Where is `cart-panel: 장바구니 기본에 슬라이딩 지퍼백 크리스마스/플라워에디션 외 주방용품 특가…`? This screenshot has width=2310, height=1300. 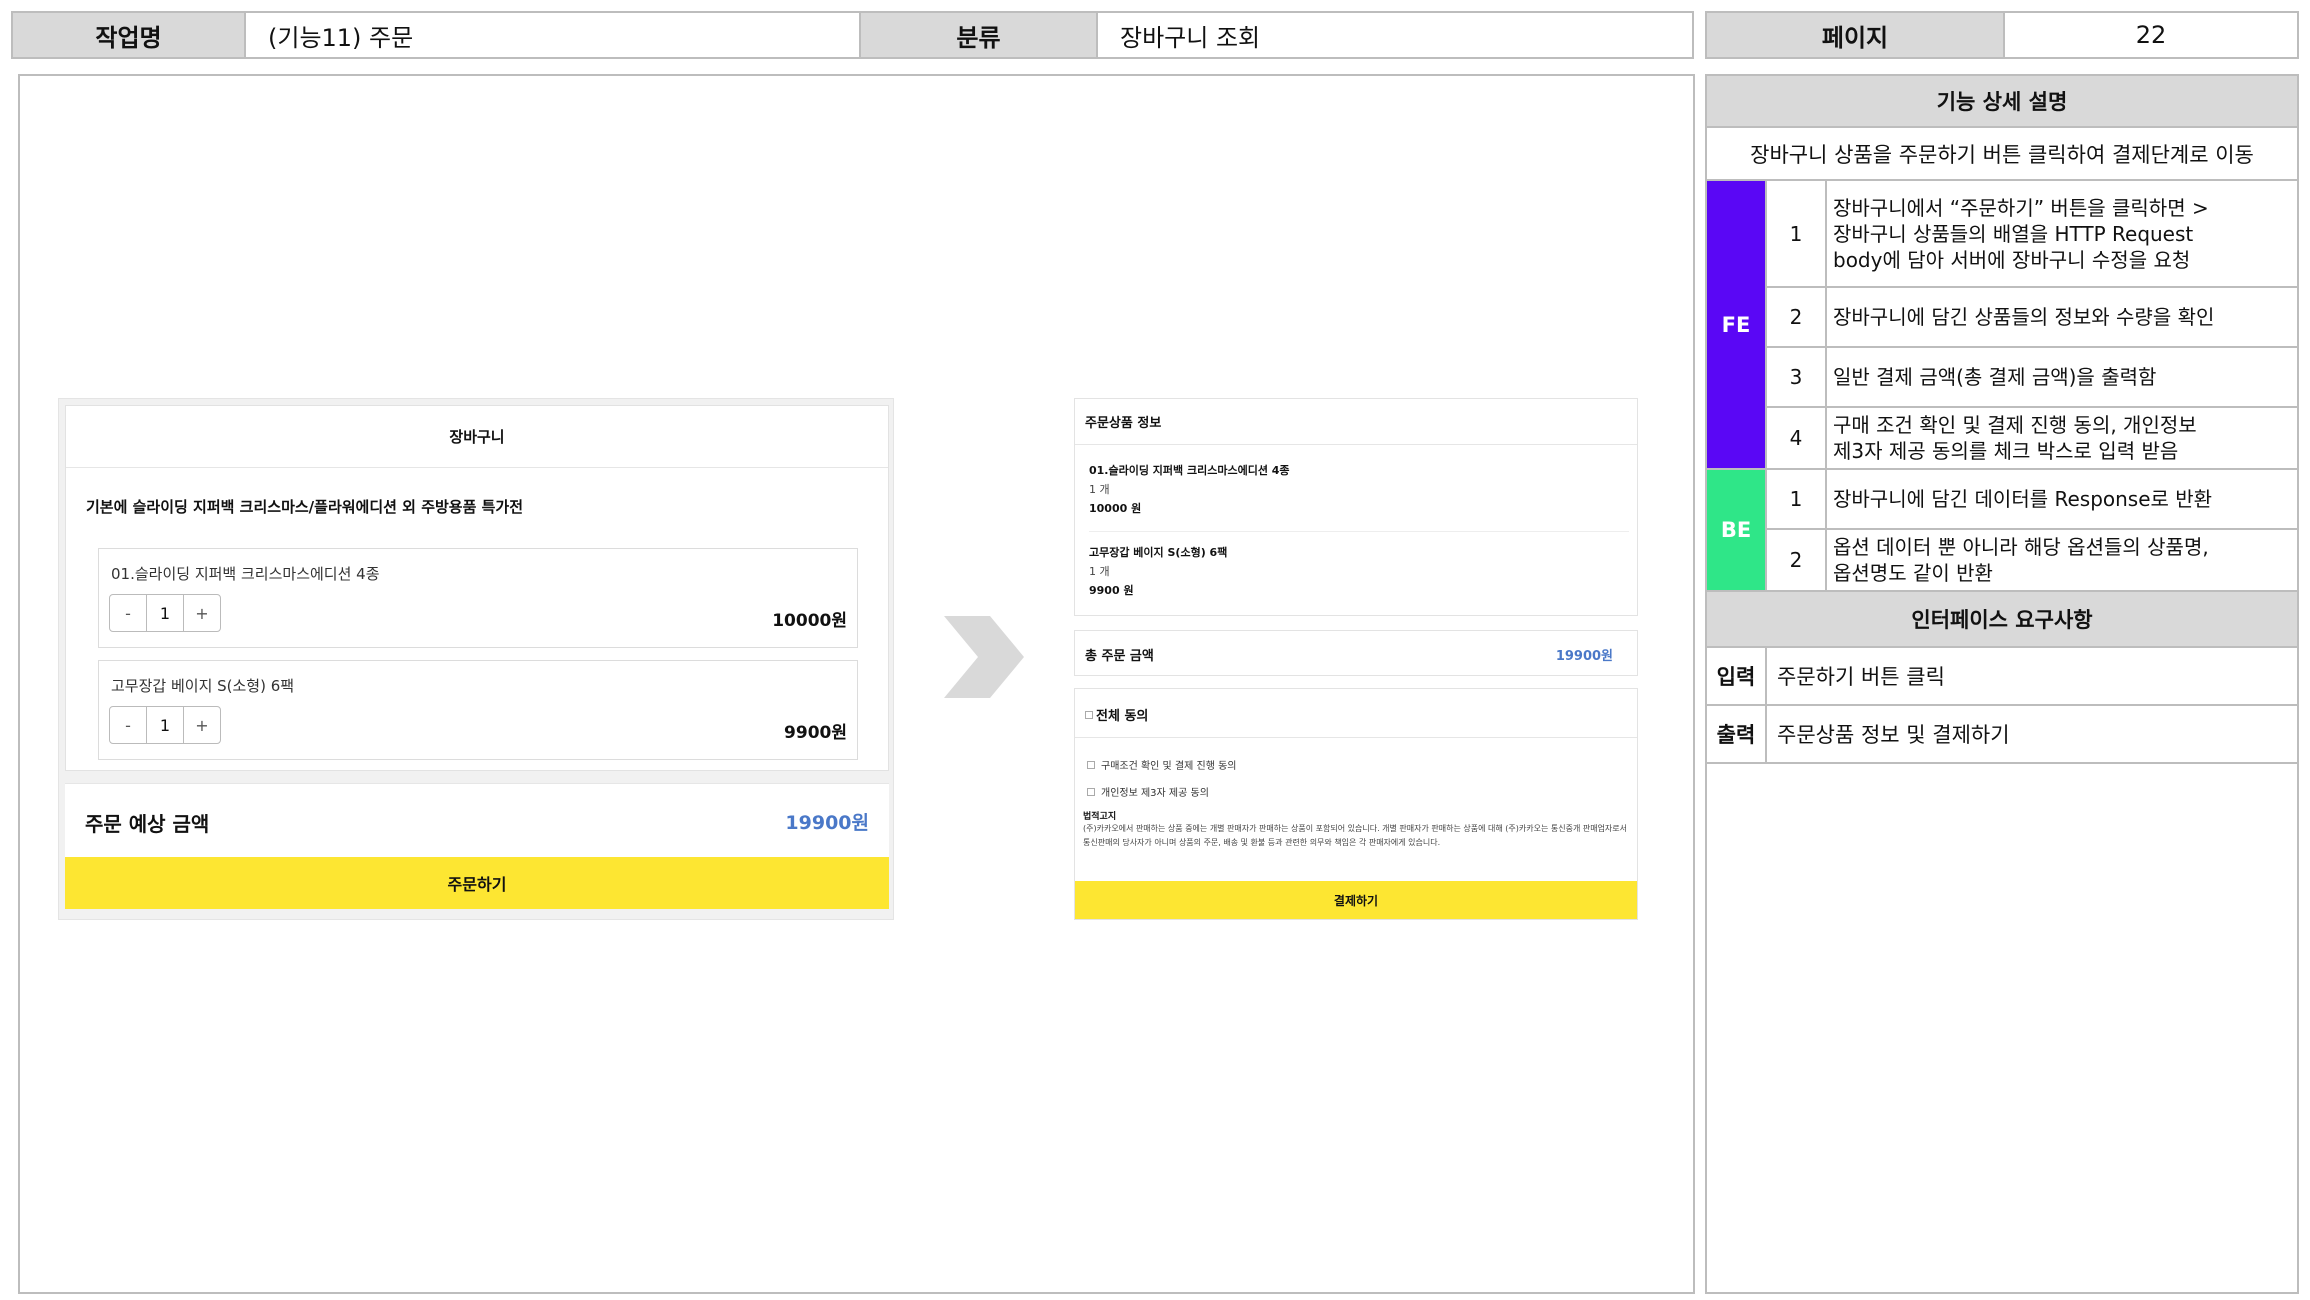 cart-panel: 장바구니 기본에 슬라이딩 지퍼백 크리스마스/플라워에디션 외 주방용품 특가… is located at coordinates (477, 588).